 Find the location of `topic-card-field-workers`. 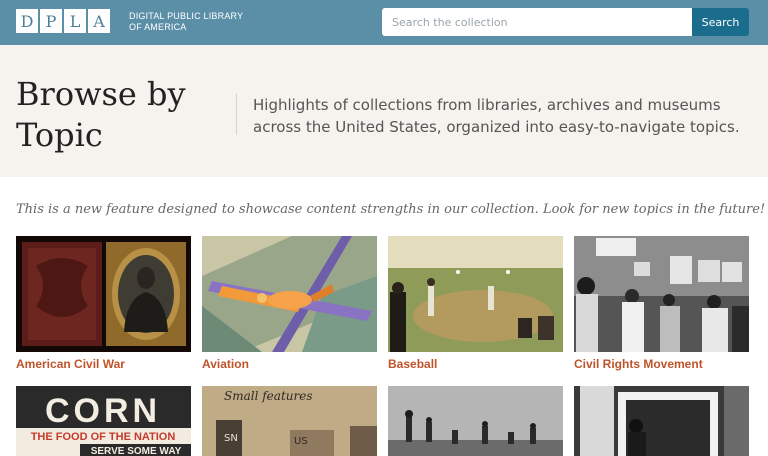

topic-card-field-workers is located at coordinates (475, 421).